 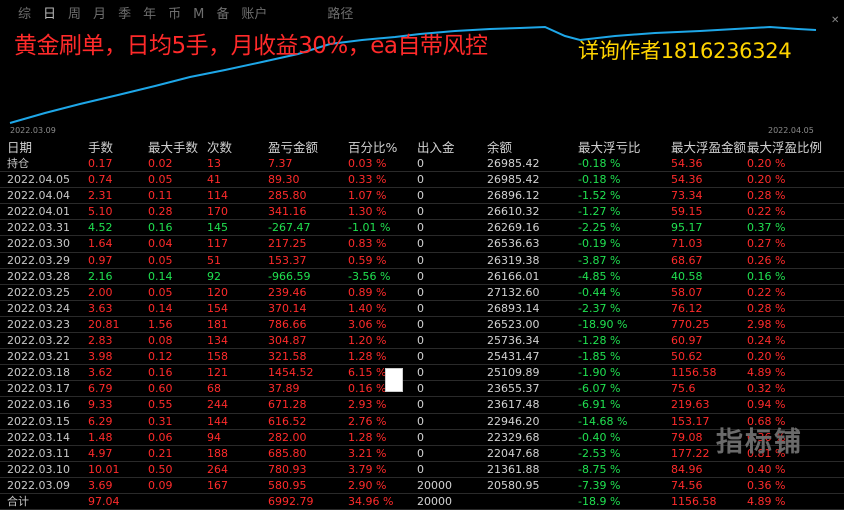 I want to click on table-cell: 0.05, so click(x=160, y=180).